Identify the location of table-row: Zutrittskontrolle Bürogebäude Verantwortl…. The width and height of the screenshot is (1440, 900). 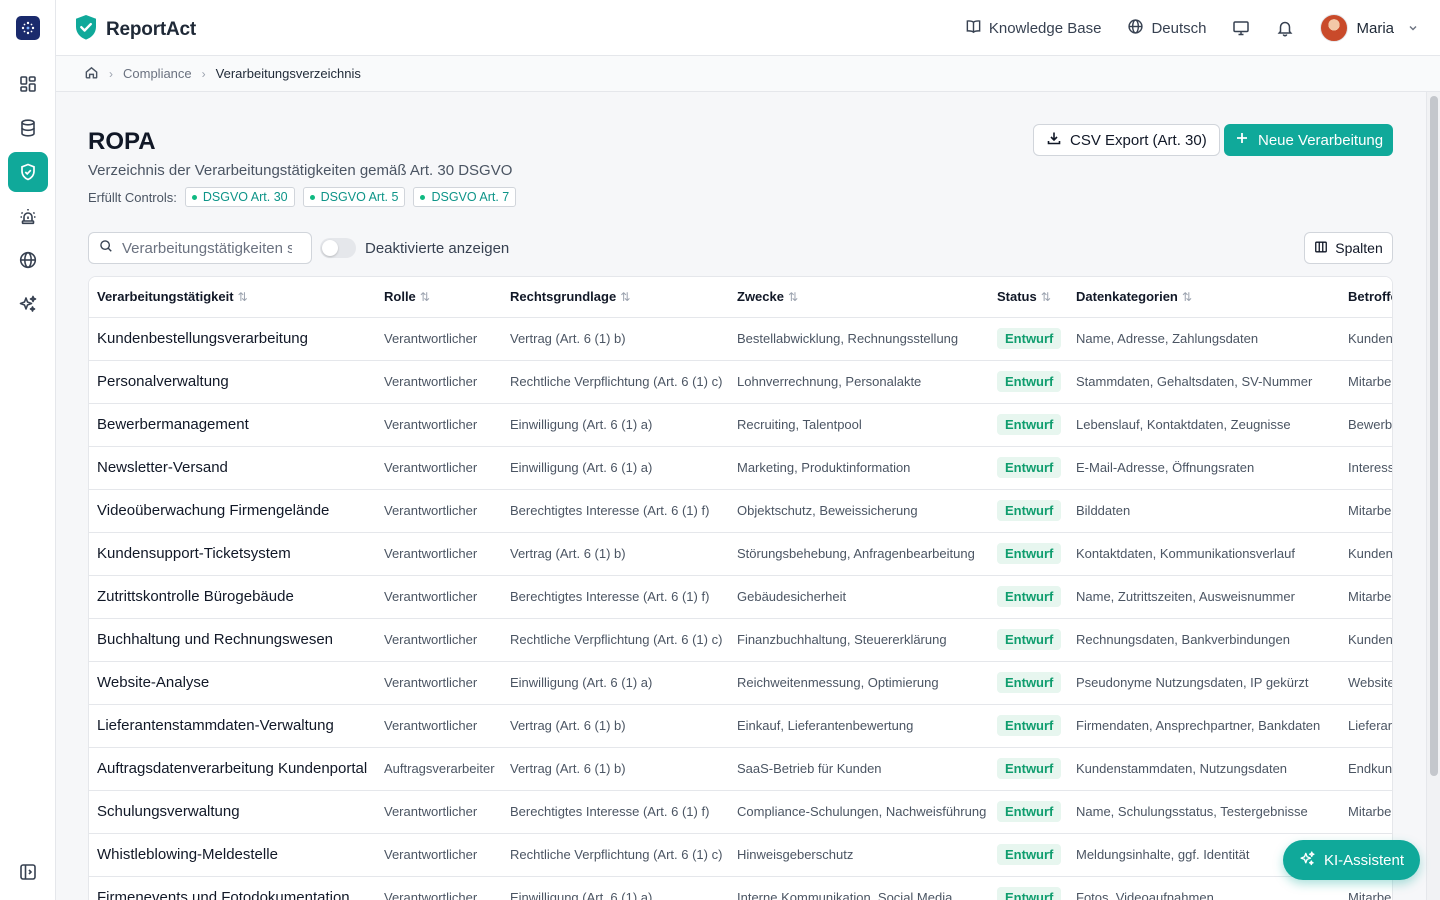
(740, 597).